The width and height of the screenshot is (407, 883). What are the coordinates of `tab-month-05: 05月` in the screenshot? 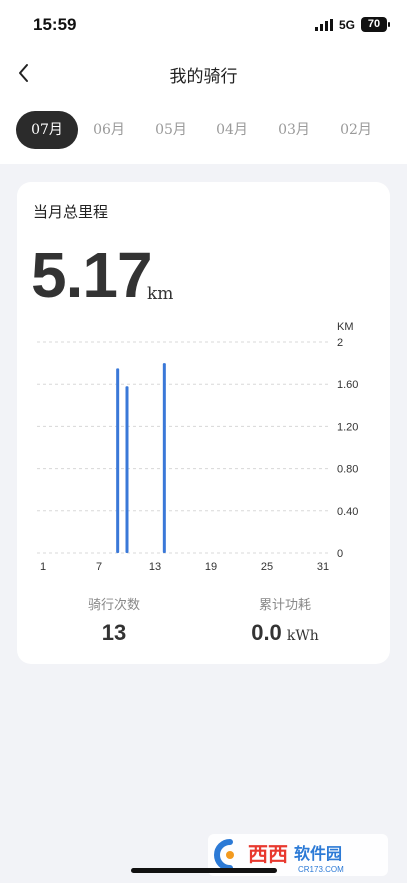 It's located at (171, 130).